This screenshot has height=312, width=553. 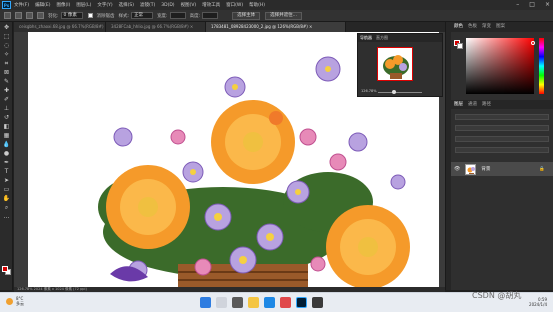 What do you see at coordinates (29, 15) in the screenshot?
I see `add-selection-icon` at bounding box center [29, 15].